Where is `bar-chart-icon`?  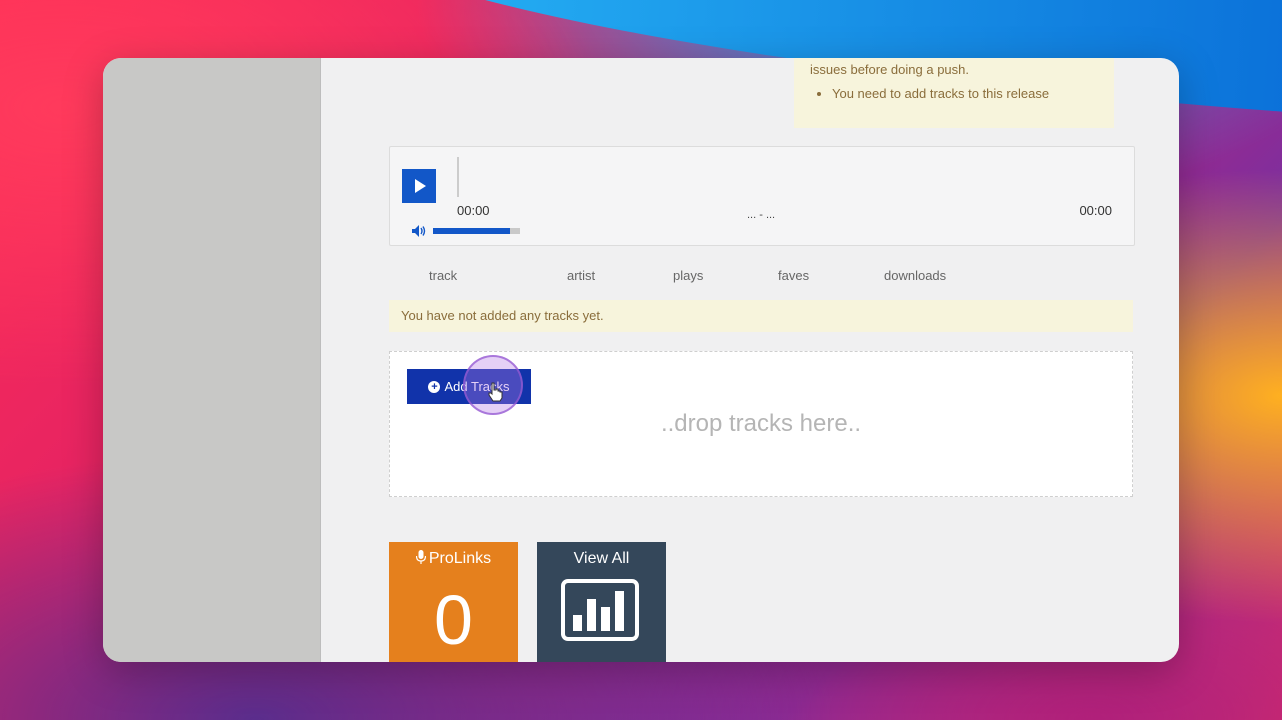
bar-chart-icon is located at coordinates (600, 610).